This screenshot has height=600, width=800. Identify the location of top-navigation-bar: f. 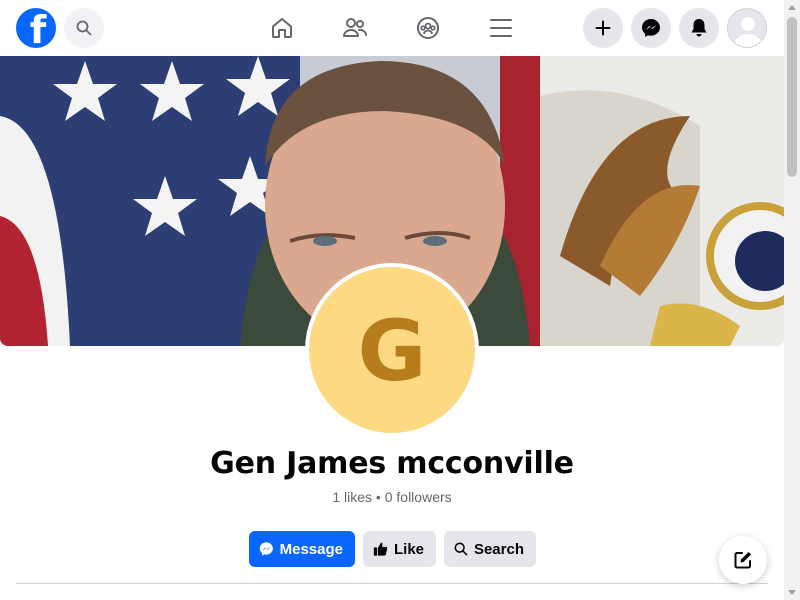
(392, 28).